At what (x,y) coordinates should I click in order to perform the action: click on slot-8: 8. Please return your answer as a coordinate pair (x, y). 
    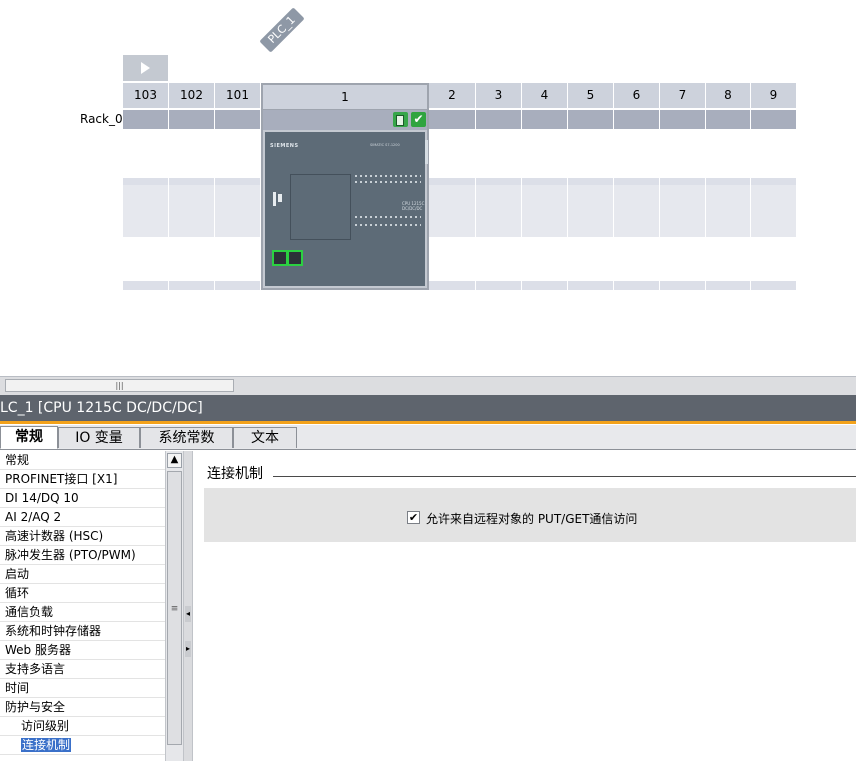
    Looking at the image, I should click on (728, 186).